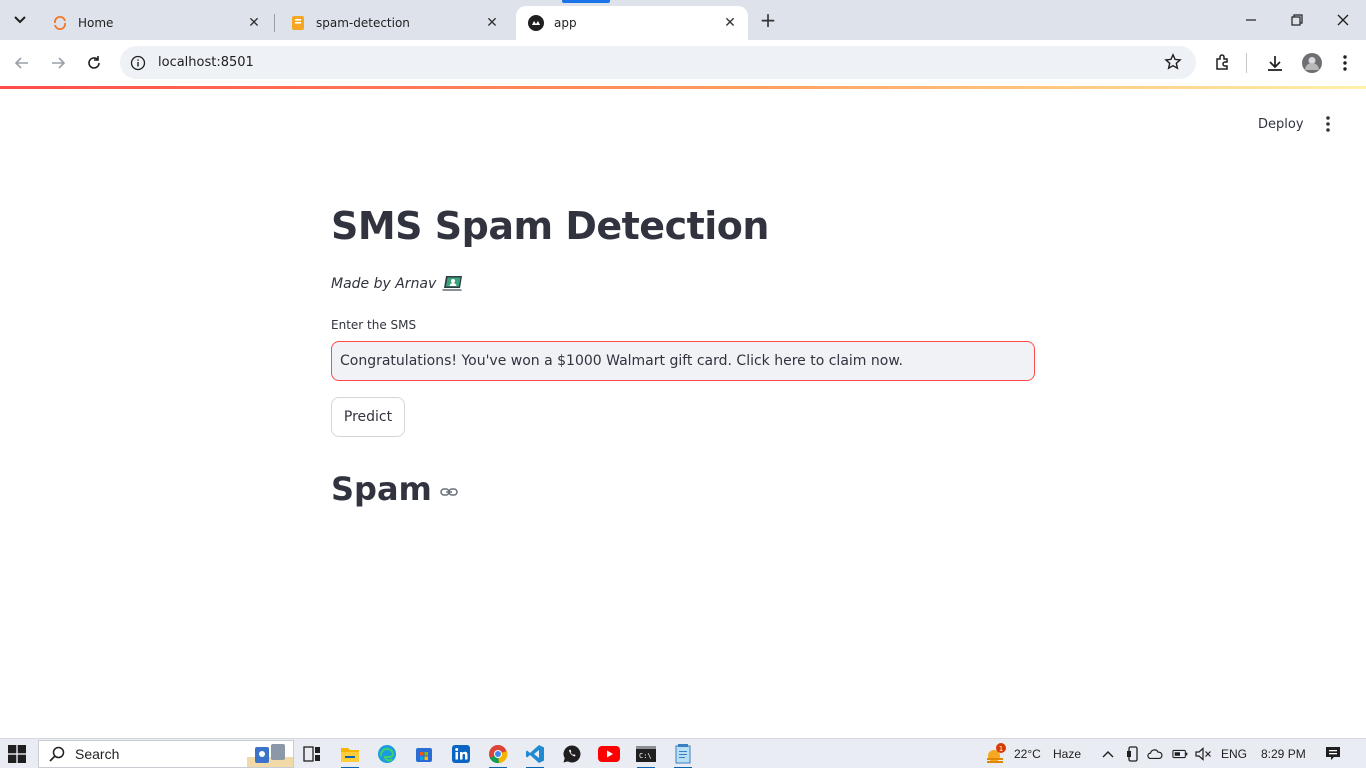 The image size is (1366, 768). I want to click on whatsapp-icon, so click(572, 754).